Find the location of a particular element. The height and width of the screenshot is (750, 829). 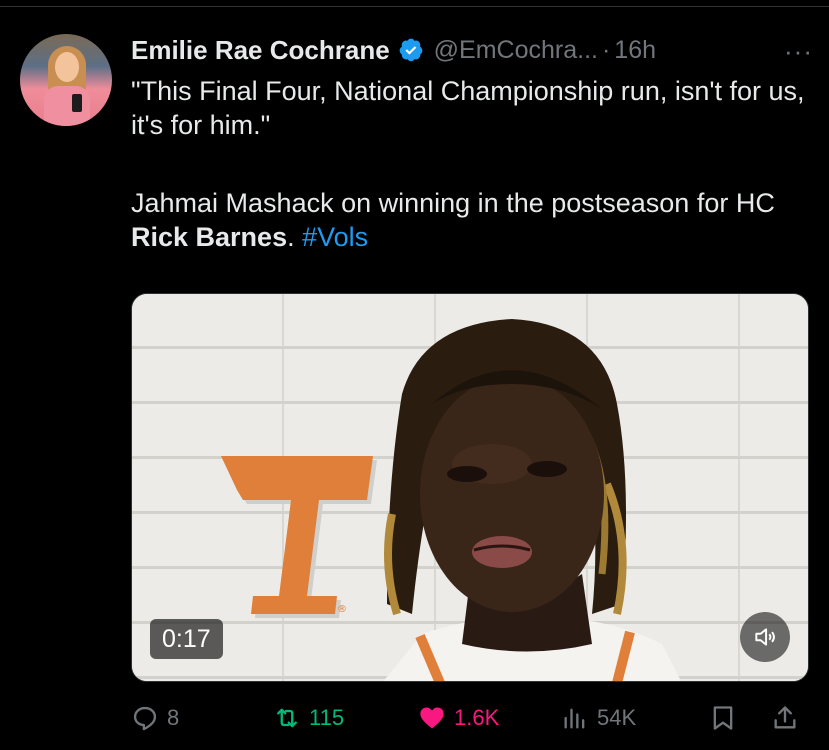

views-count: 54K is located at coordinates (617, 717).